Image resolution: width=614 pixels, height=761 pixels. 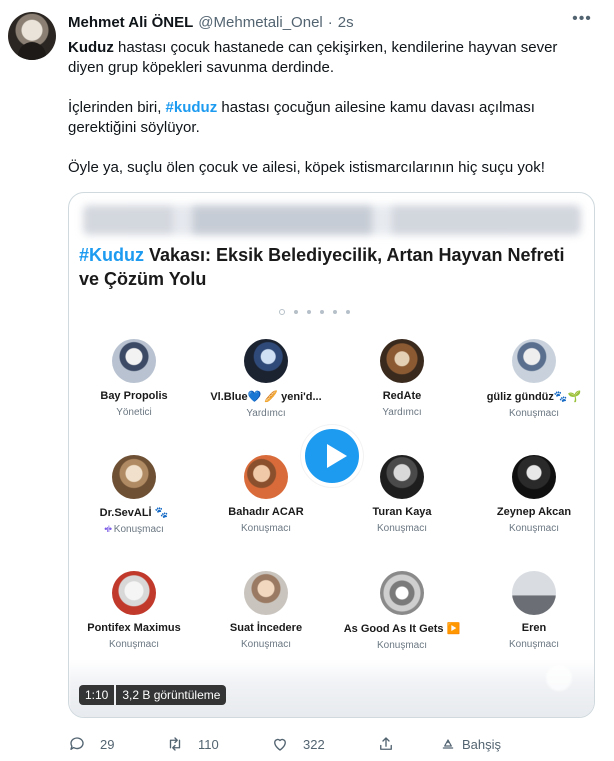 What do you see at coordinates (108, 529) in the screenshot?
I see `microphone-icon: •ıl•` at bounding box center [108, 529].